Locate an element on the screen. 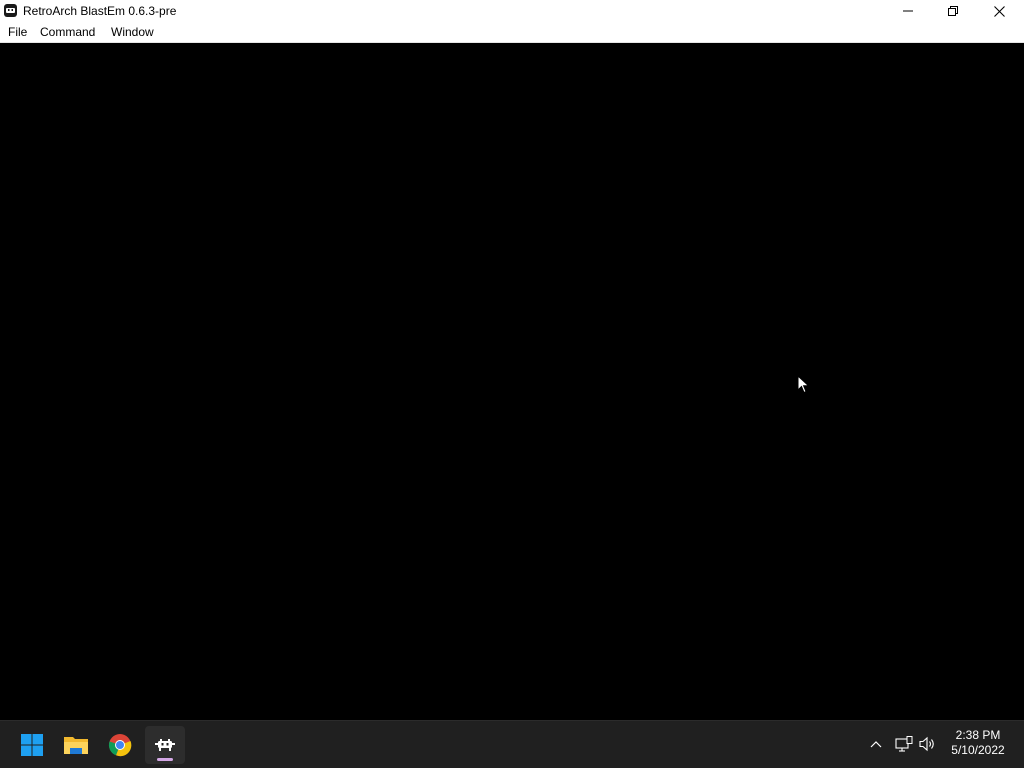 The image size is (1024, 768). network-icon is located at coordinates (904, 744).